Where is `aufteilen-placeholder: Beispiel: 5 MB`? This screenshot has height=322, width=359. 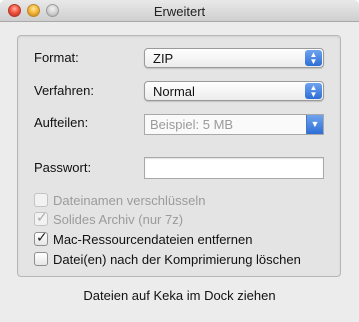 aufteilen-placeholder: Beispiel: 5 MB is located at coordinates (192, 124).